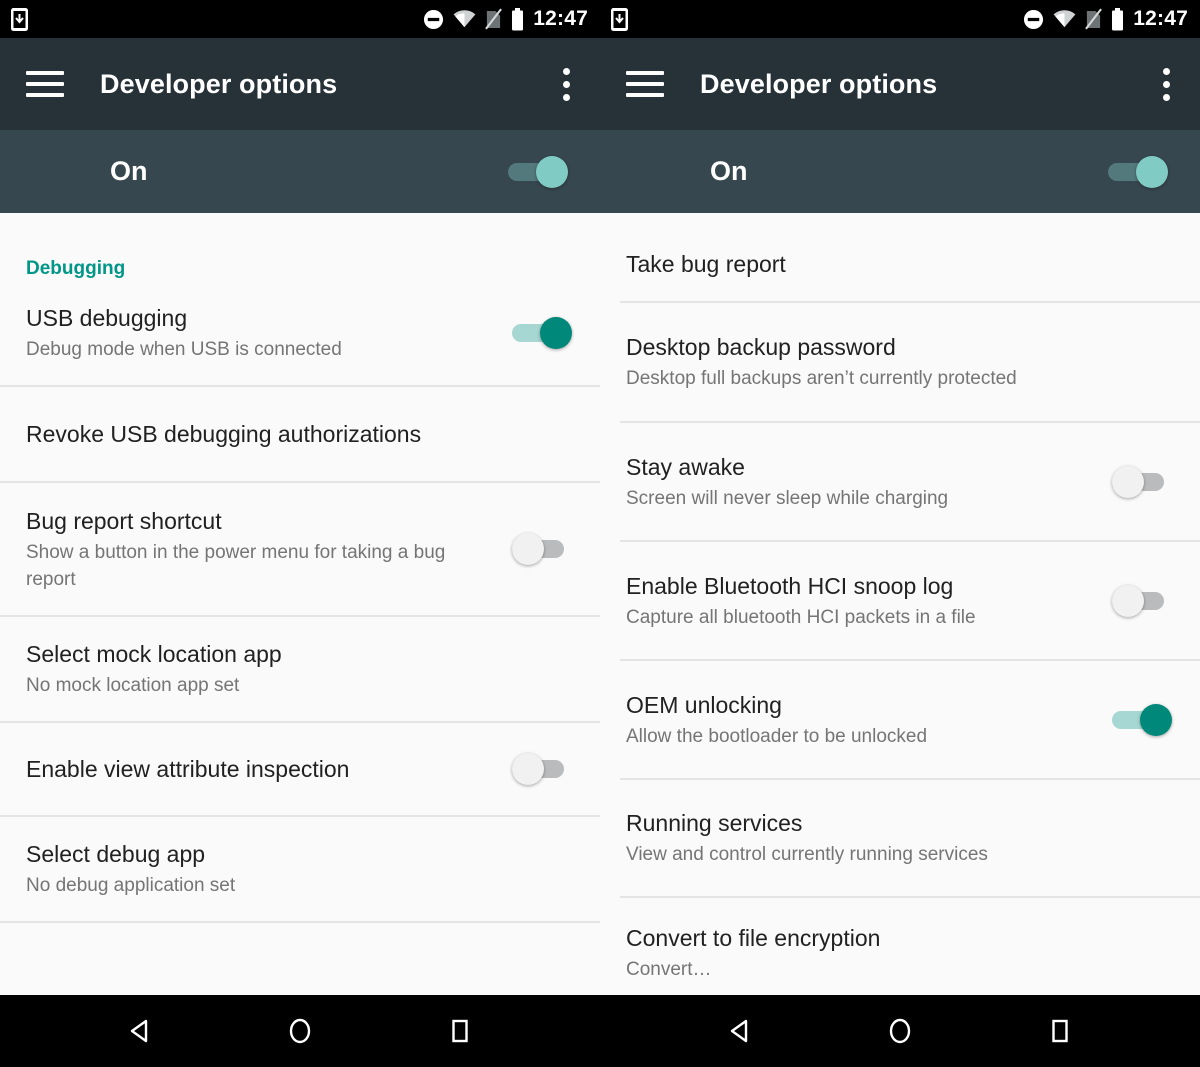 Image resolution: width=1200 pixels, height=1067 pixels. I want to click on list-divider, so click(300, 922).